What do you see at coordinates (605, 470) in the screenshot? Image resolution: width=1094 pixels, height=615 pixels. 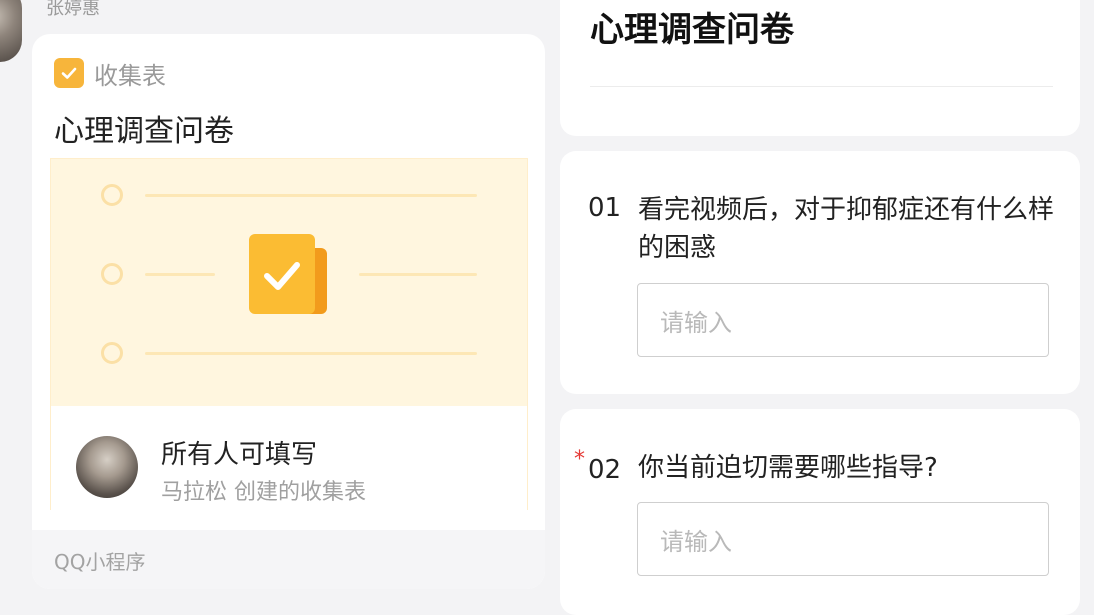 I see `question-number: 02` at bounding box center [605, 470].